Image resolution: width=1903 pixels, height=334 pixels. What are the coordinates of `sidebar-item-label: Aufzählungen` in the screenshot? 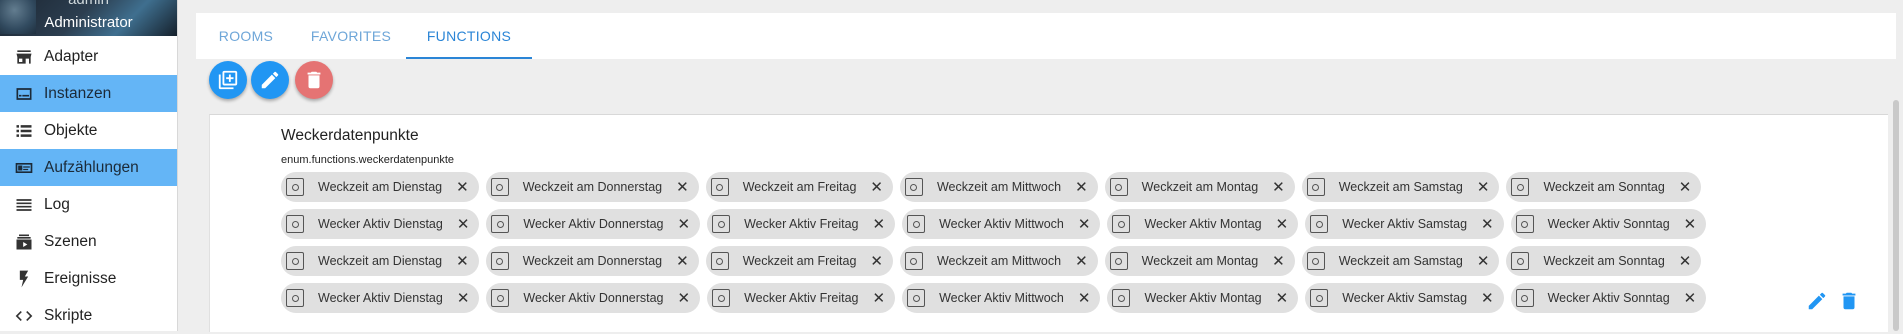 It's located at (91, 167).